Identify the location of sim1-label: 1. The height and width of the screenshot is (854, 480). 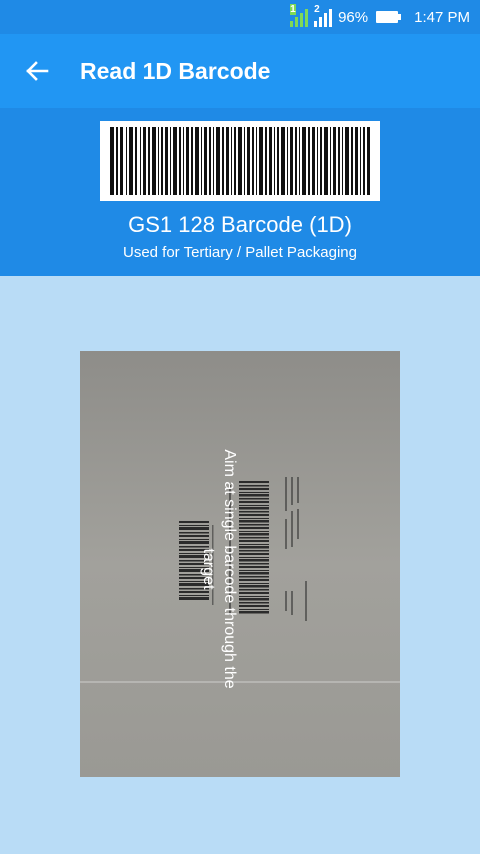
(293, 9).